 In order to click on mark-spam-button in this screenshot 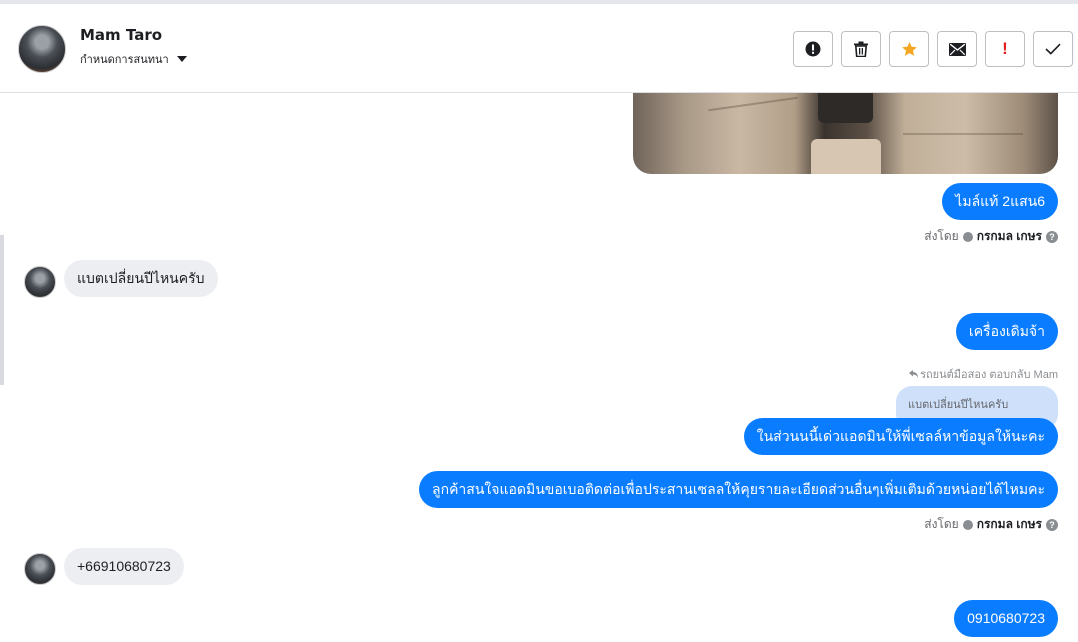, I will do `click(813, 49)`.